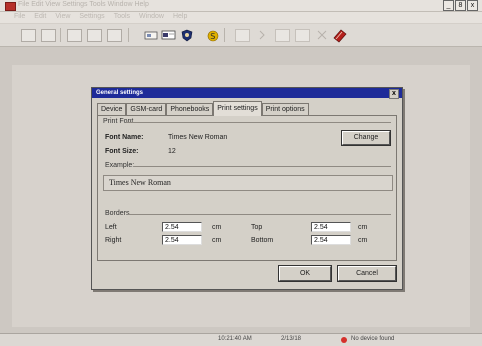 This screenshot has width=482, height=346. What do you see at coordinates (151, 35) in the screenshot?
I see `phone-icon` at bounding box center [151, 35].